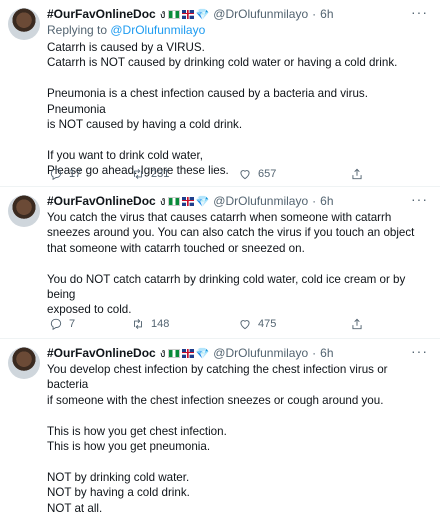 Image resolution: width=440 pixels, height=516 pixels. I want to click on like-button: 475, so click(257, 324).